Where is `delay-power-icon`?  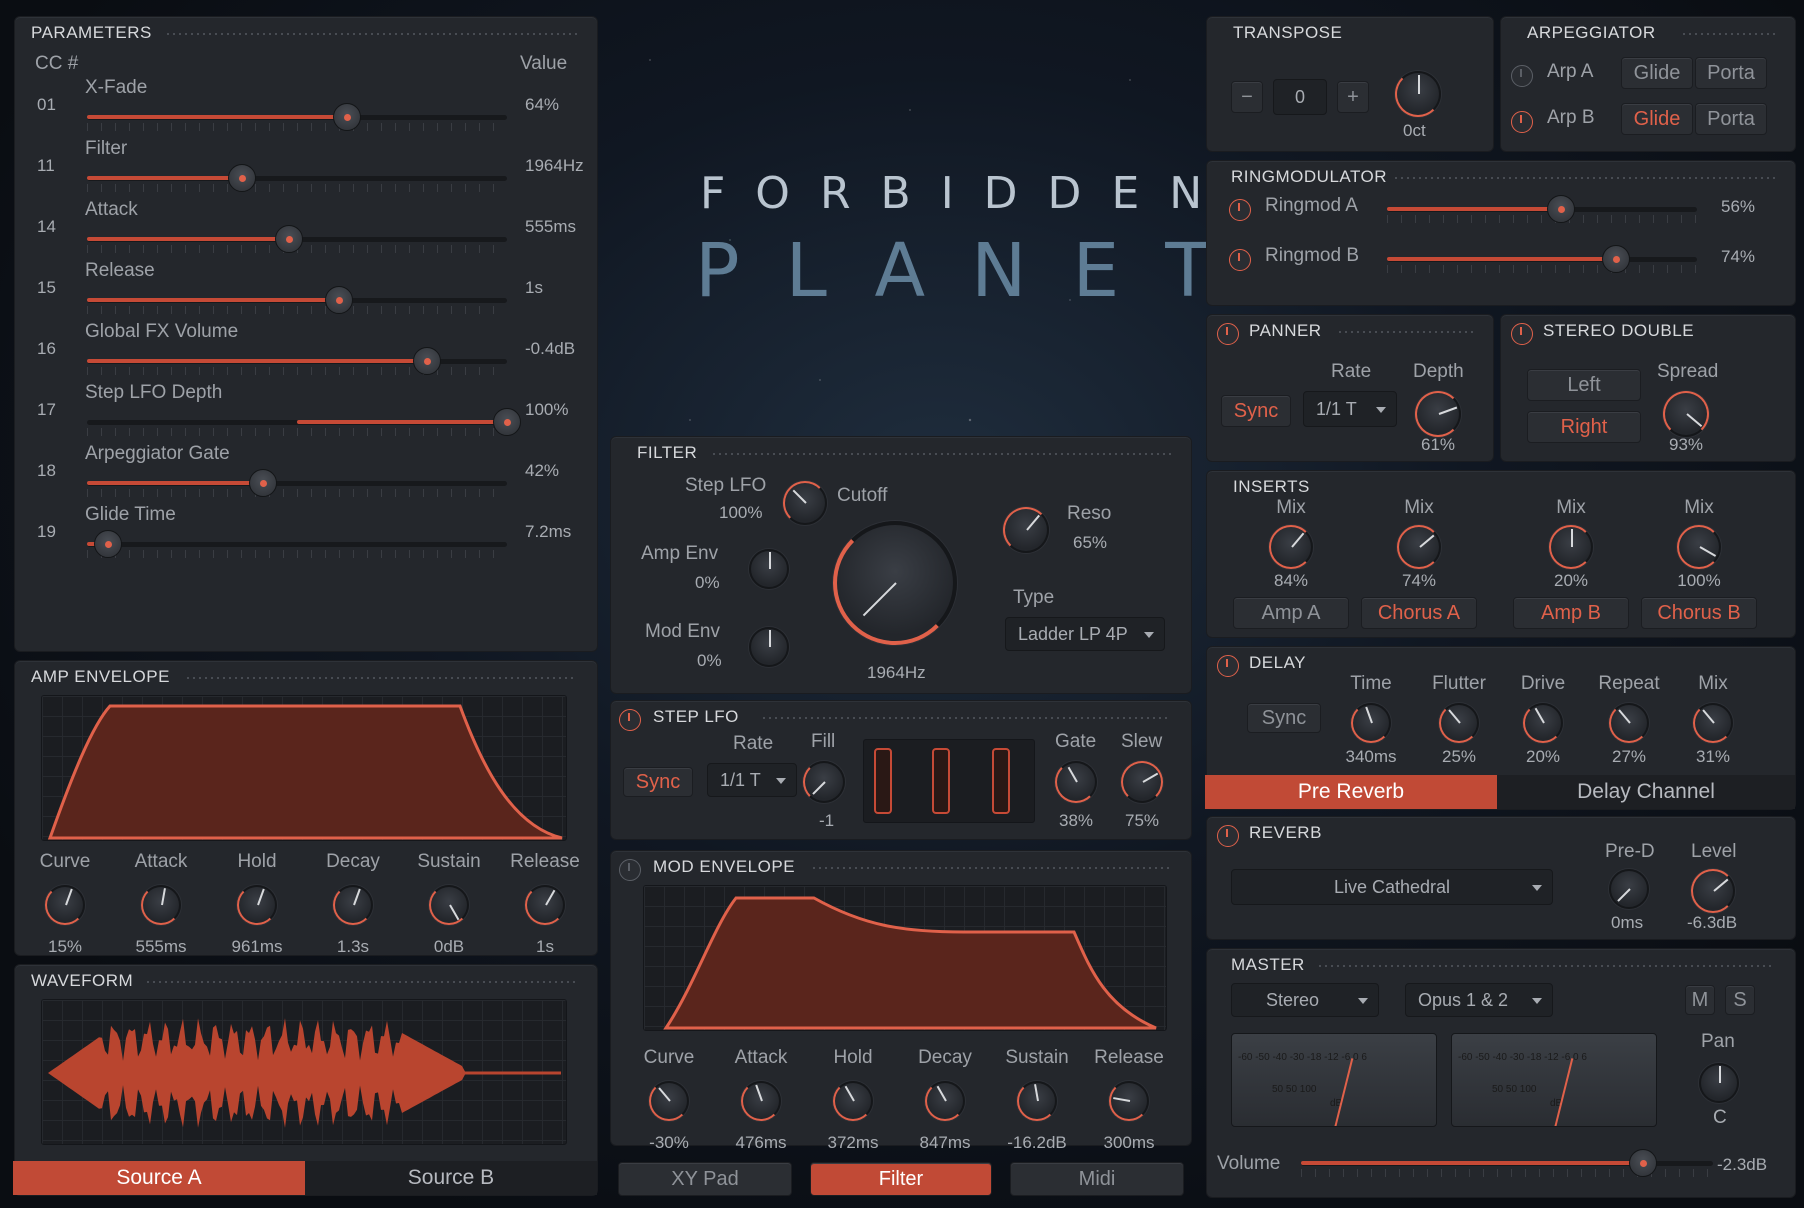 delay-power-icon is located at coordinates (1228, 666).